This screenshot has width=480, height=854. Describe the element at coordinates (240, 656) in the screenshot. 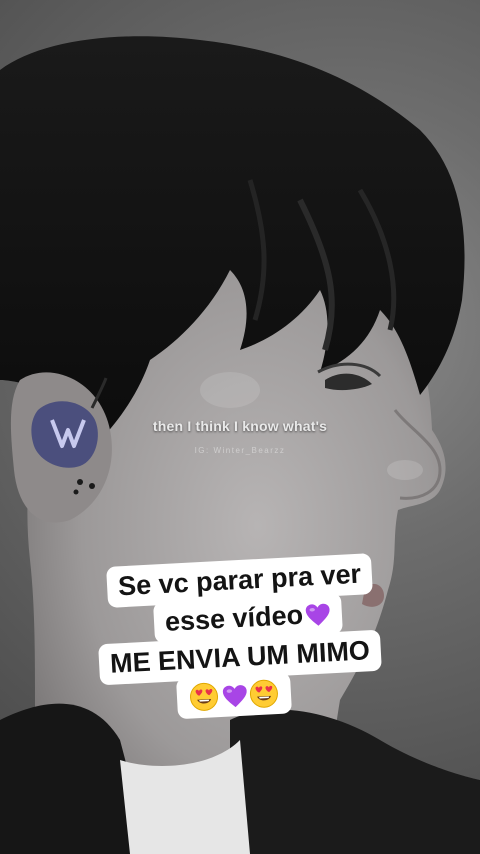

I see `caption-line-3-text: ME ENVIA UM MIMO` at that location.